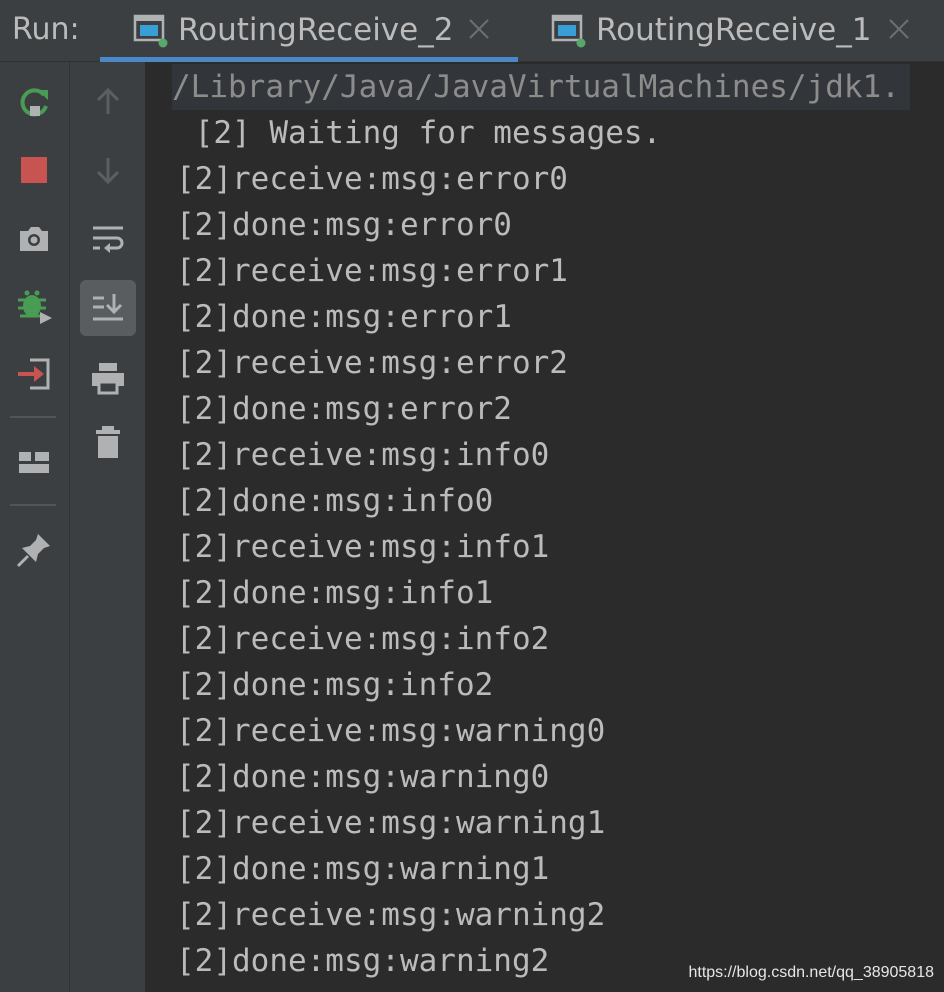  I want to click on run-actions-toolbar, so click(35, 527).